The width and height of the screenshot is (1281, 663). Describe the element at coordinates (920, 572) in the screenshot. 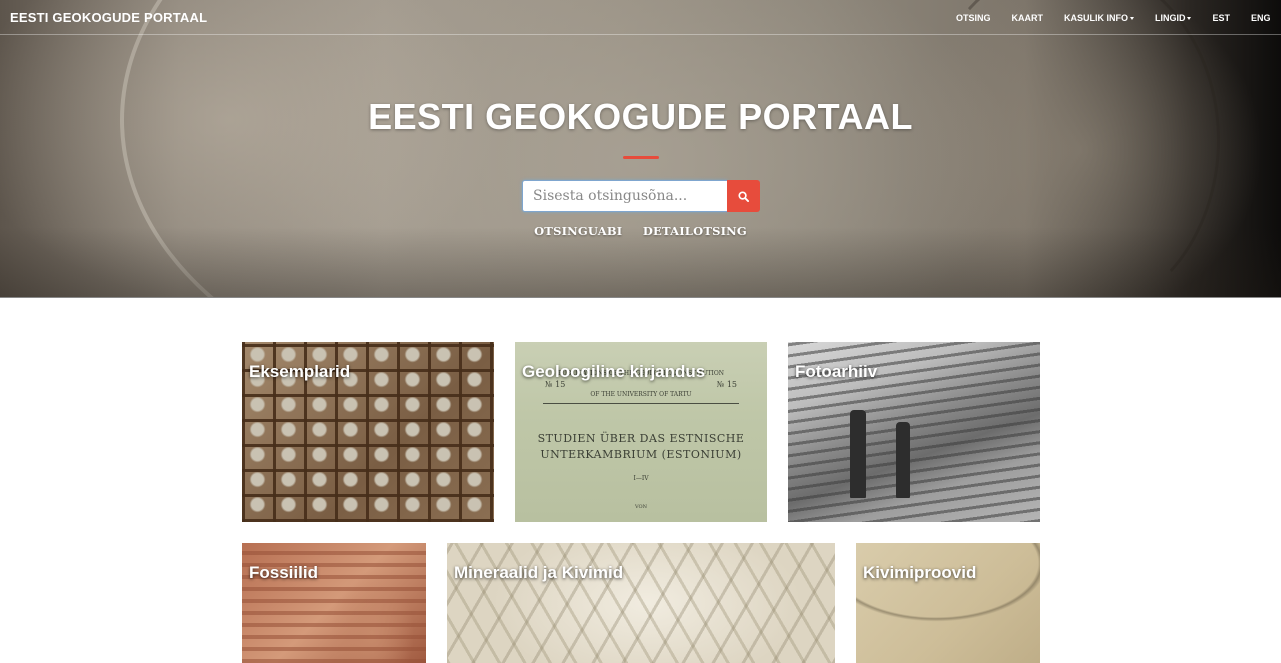

I see `tile-label: Kivimiproovid` at that location.